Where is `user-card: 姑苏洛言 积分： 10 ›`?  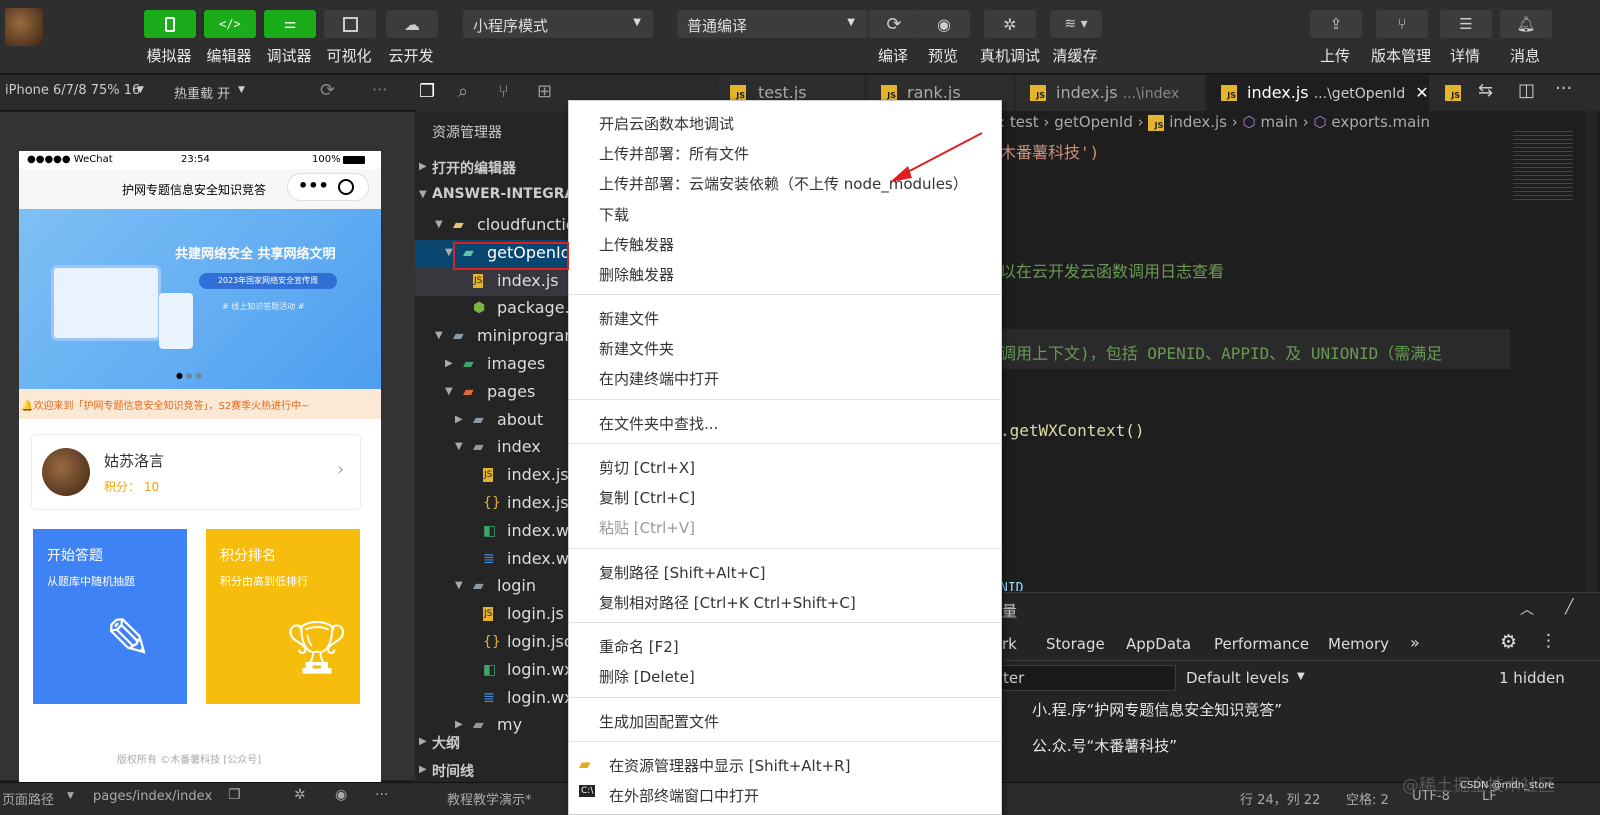 user-card: 姑苏洛言 积分： 10 › is located at coordinates (196, 472).